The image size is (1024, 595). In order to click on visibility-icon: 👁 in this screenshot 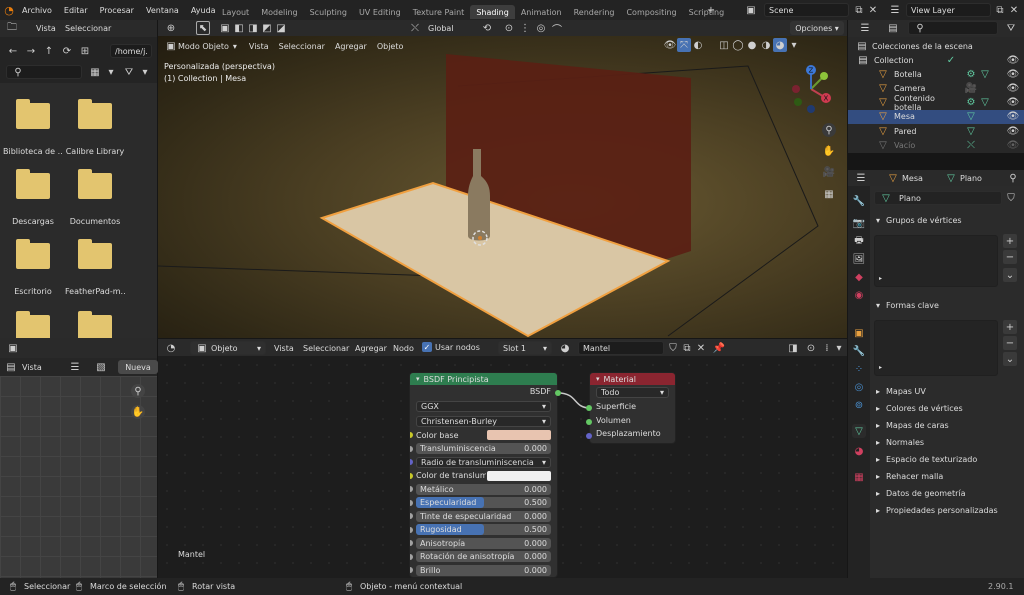, I will do `click(670, 45)`.